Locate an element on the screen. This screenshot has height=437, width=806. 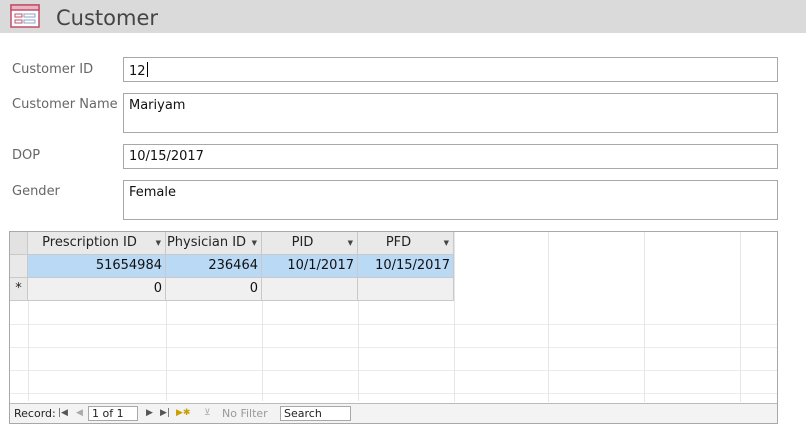
new-record-icon: ▶✱ is located at coordinates (183, 413).